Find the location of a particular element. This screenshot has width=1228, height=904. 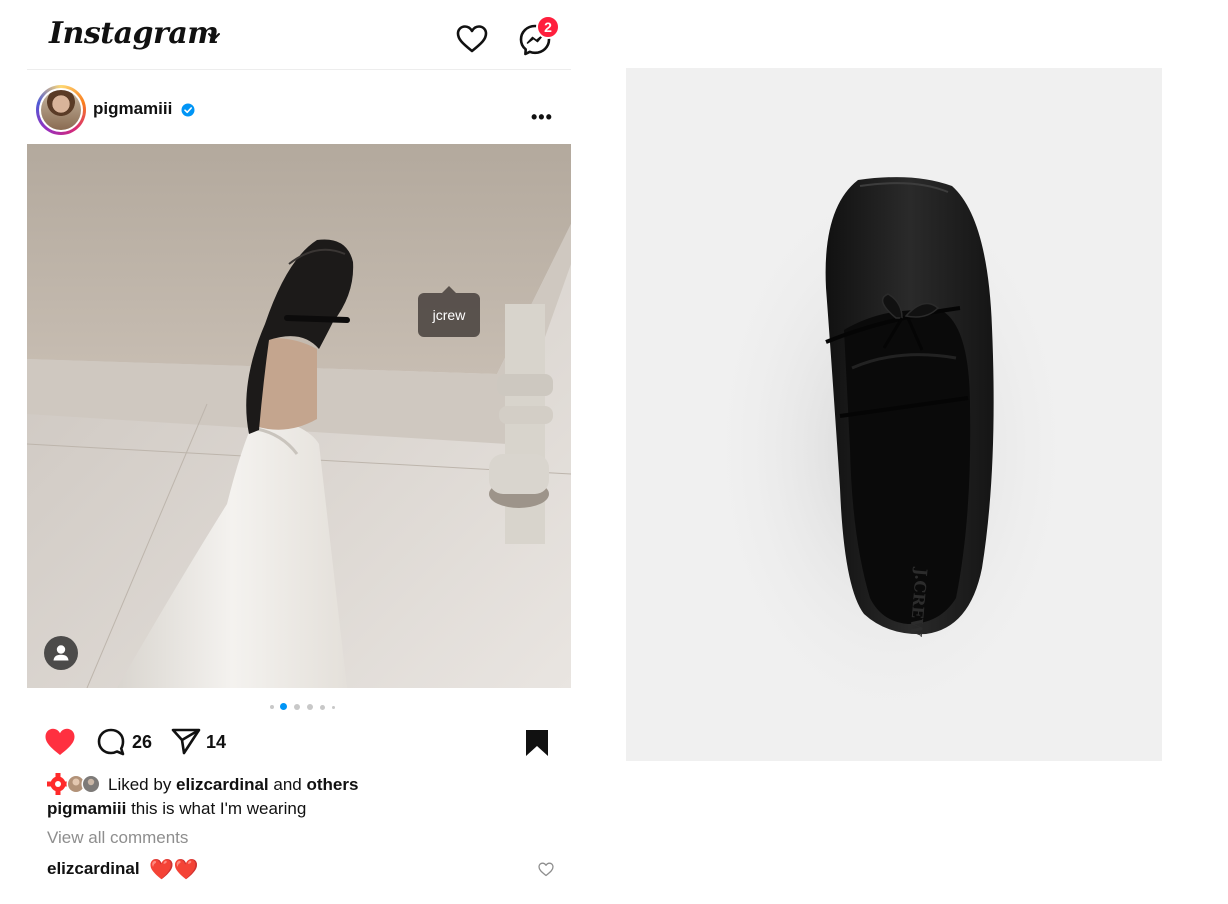

carousel-indicator is located at coordinates (310, 707).